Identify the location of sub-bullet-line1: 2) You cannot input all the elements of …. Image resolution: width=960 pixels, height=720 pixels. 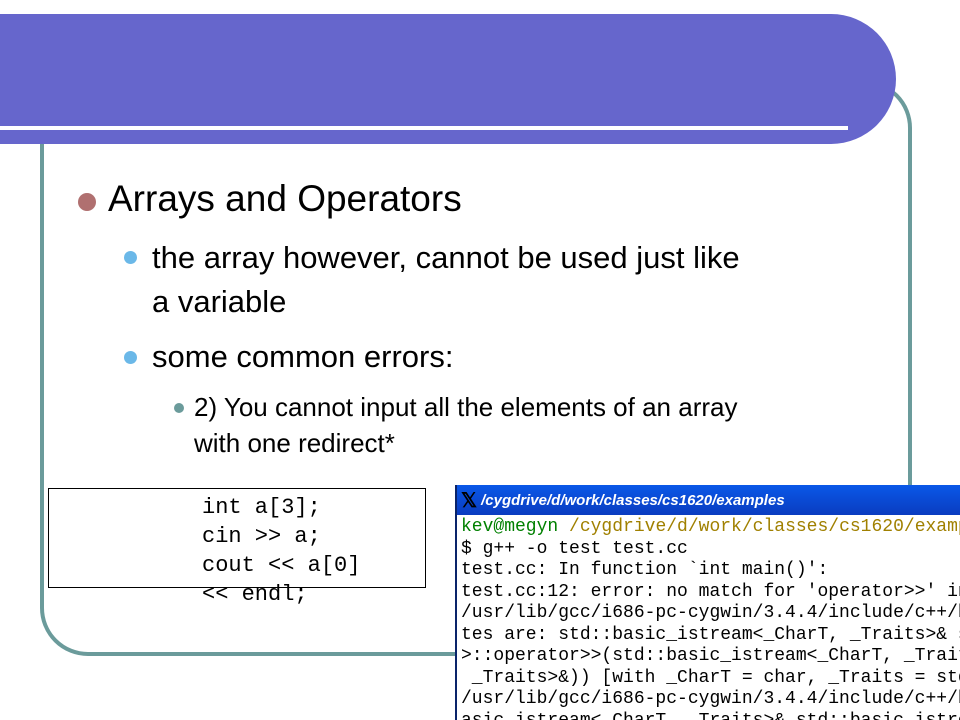
(466, 407).